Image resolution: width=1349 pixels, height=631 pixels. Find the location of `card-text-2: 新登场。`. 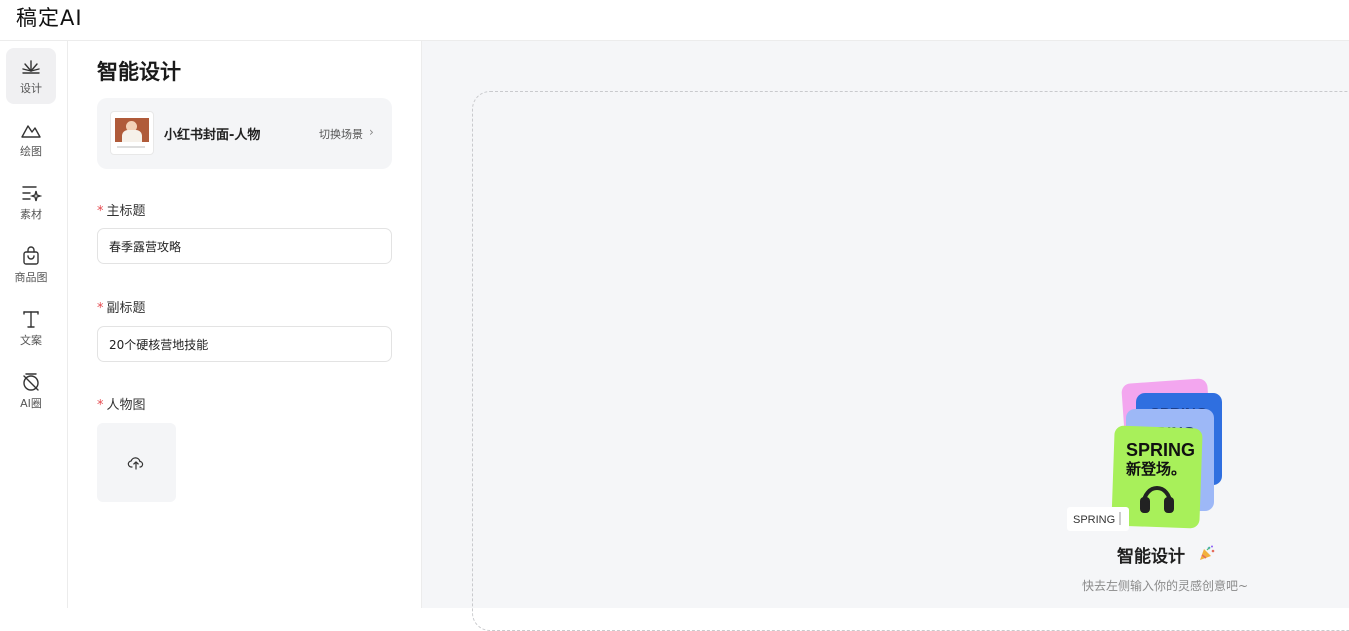

card-text-2: 新登场。 is located at coordinates (1156, 469).